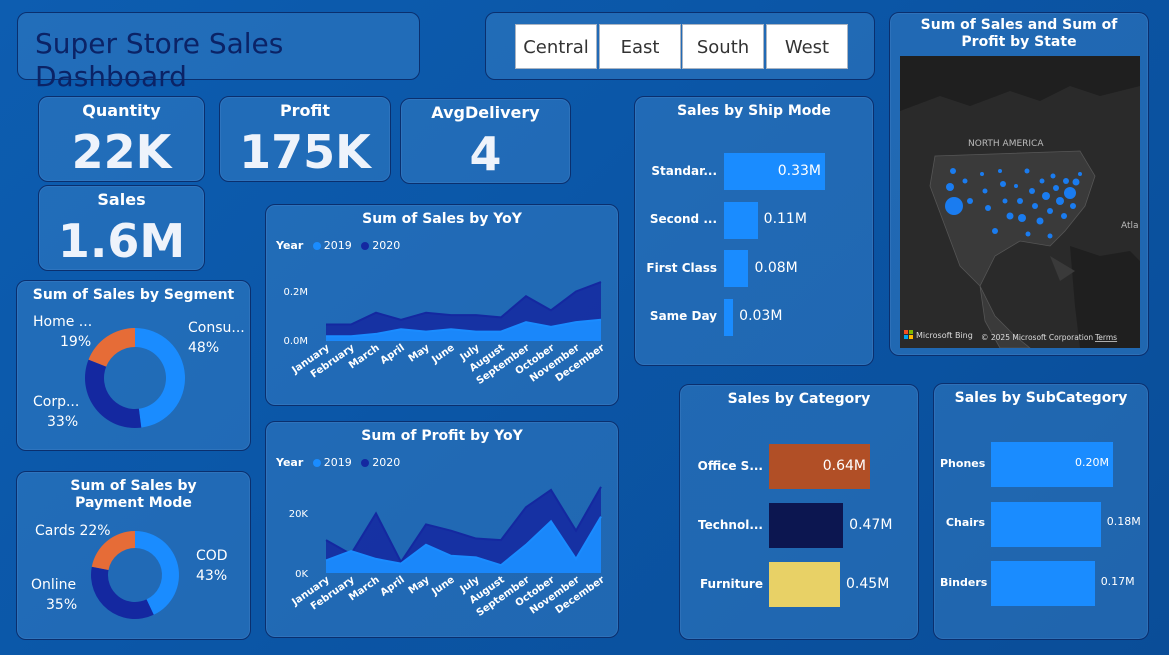 The width and height of the screenshot is (1169, 655). Describe the element at coordinates (807, 46) in the screenshot. I see `region-button-west: West` at that location.